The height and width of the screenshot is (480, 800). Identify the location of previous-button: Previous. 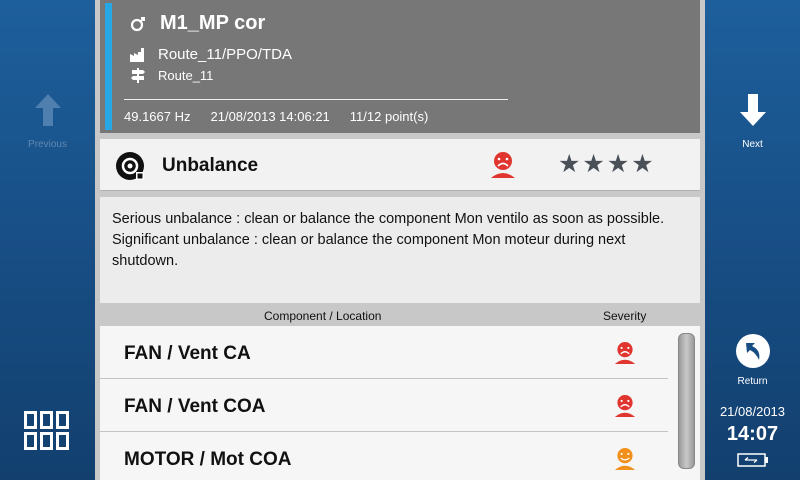
(47, 121).